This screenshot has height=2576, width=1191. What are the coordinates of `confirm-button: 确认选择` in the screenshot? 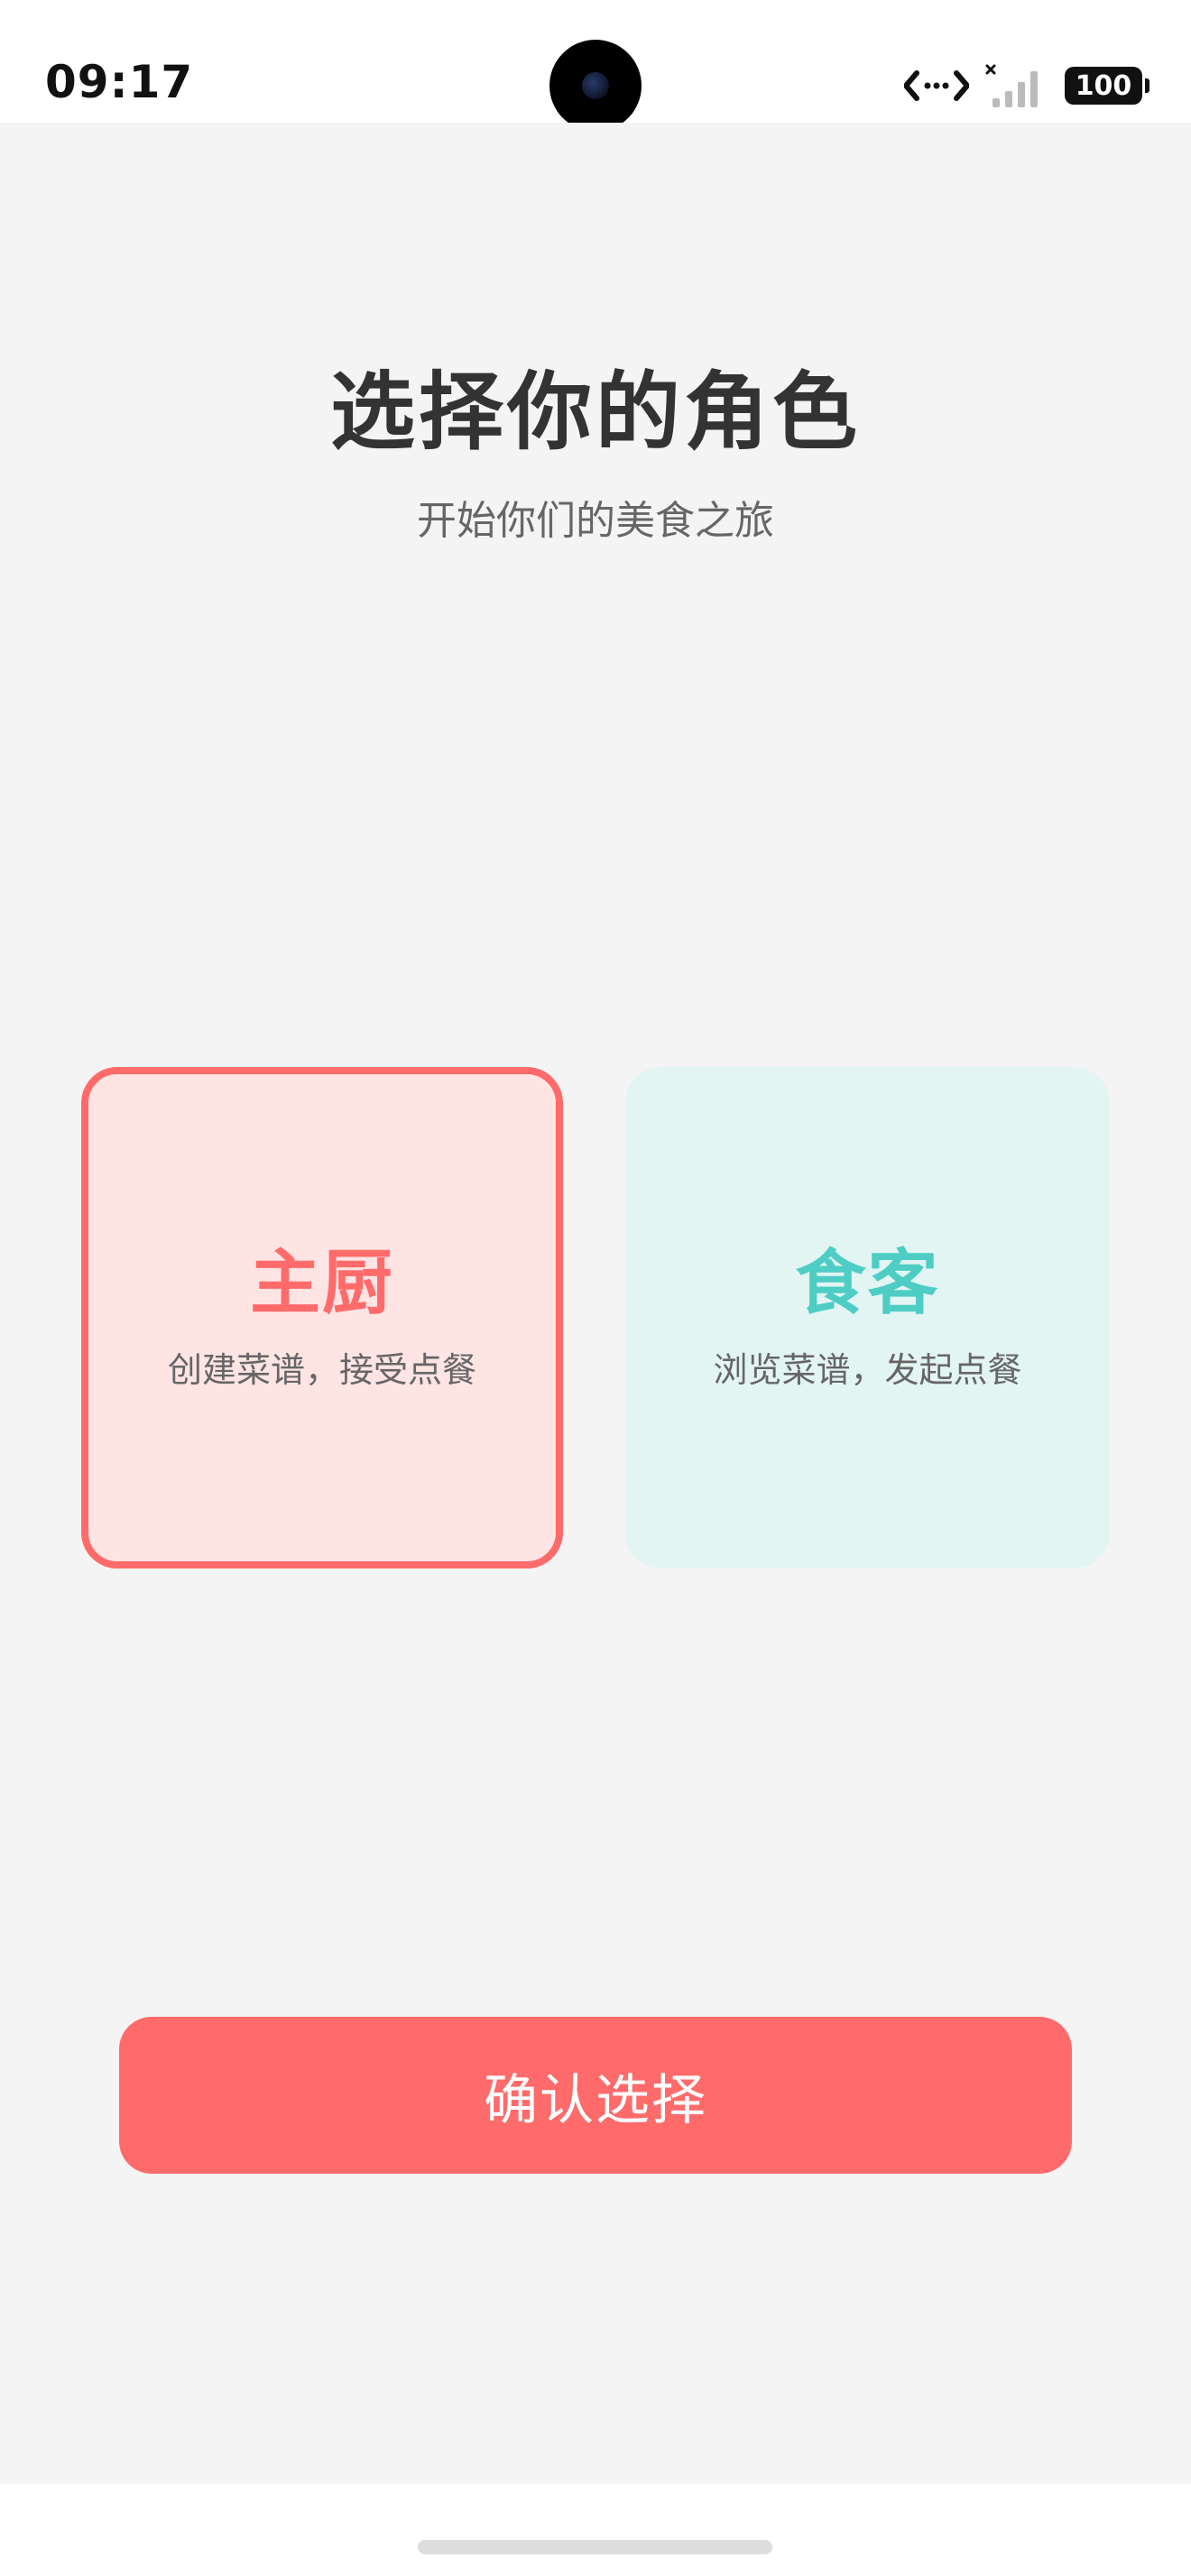 It's located at (595, 2095).